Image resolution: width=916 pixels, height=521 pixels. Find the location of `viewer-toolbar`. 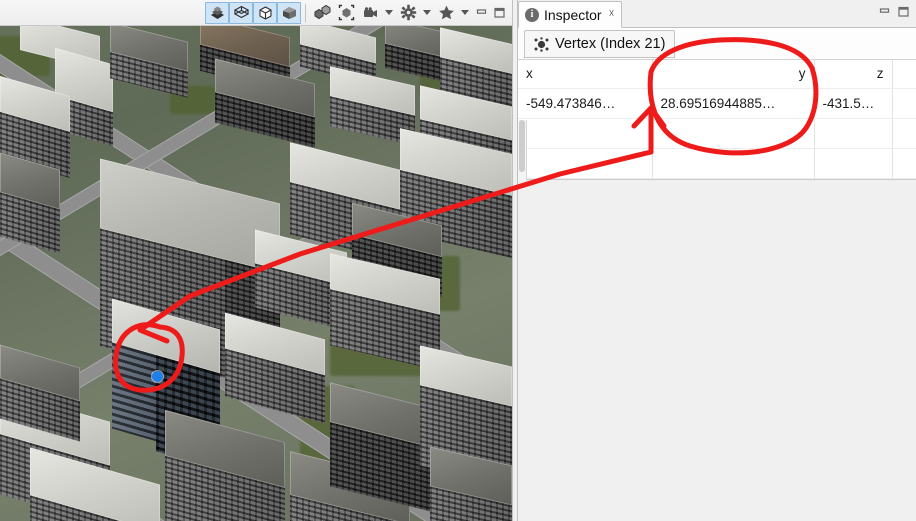

viewer-toolbar is located at coordinates (256, 13).